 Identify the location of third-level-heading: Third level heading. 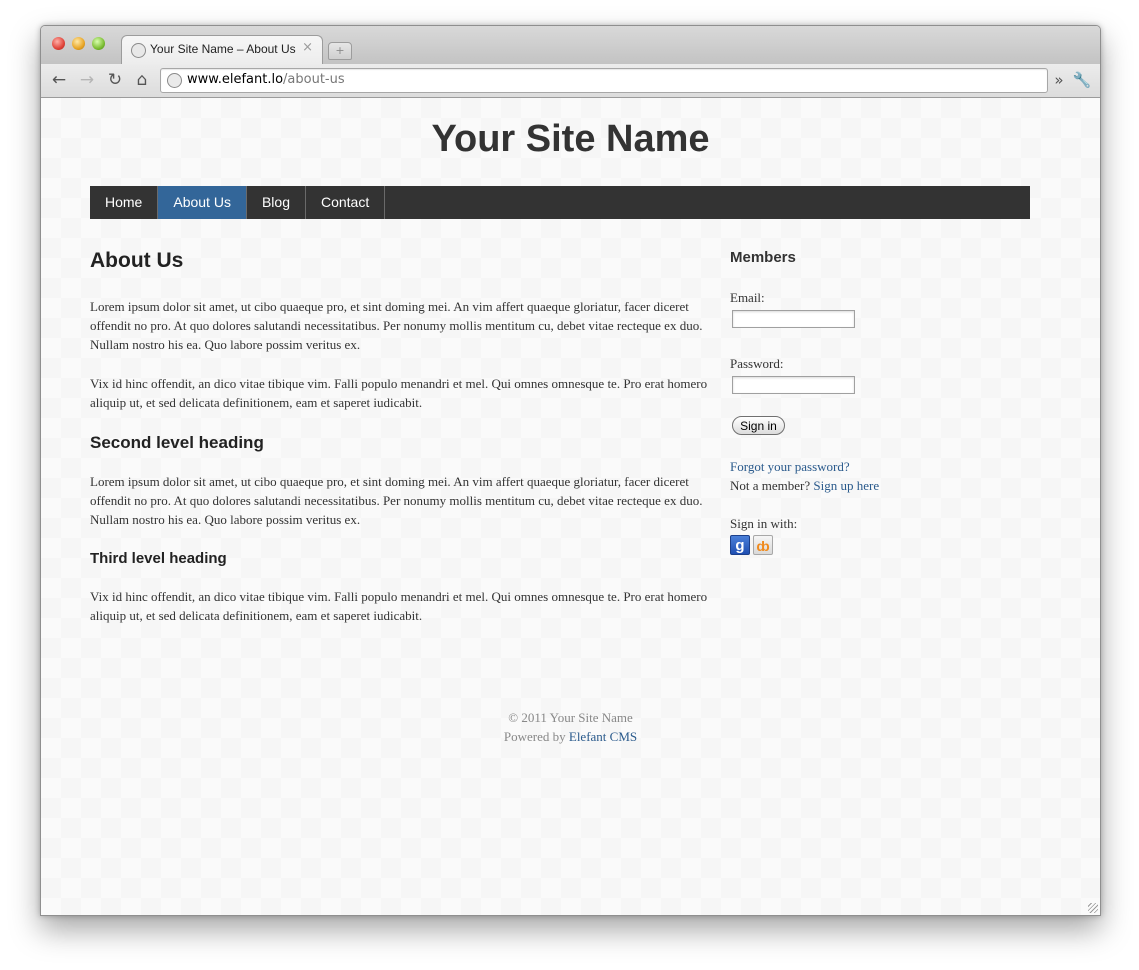
(158, 558).